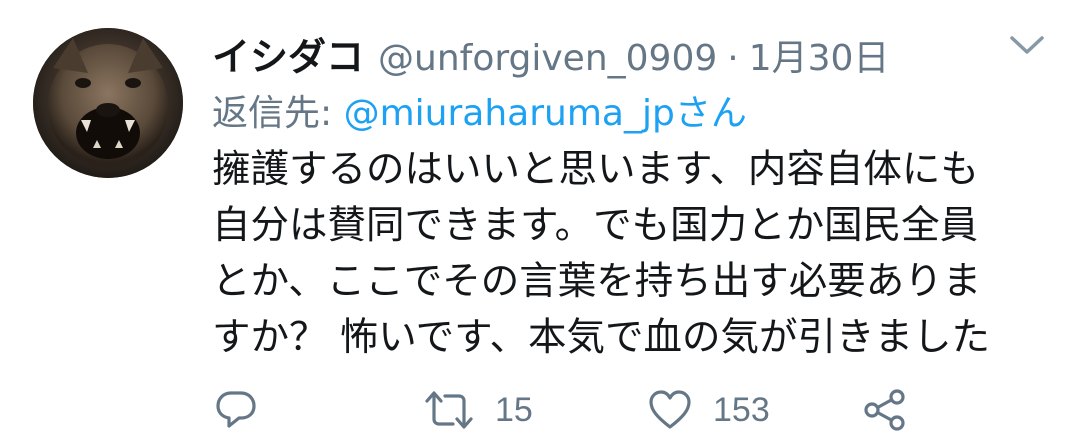 The width and height of the screenshot is (1080, 445). I want to click on user-handle: @unforgiven_0909, so click(547, 58).